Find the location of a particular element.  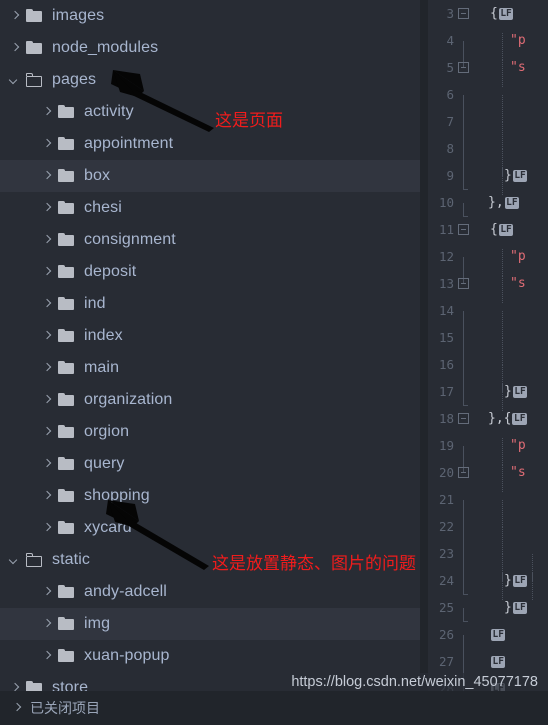

tree-item-label: organization is located at coordinates (128, 399).